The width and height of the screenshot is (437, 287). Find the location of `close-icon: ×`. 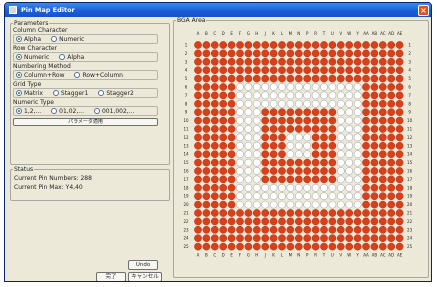

close-icon: × is located at coordinates (423, 10).